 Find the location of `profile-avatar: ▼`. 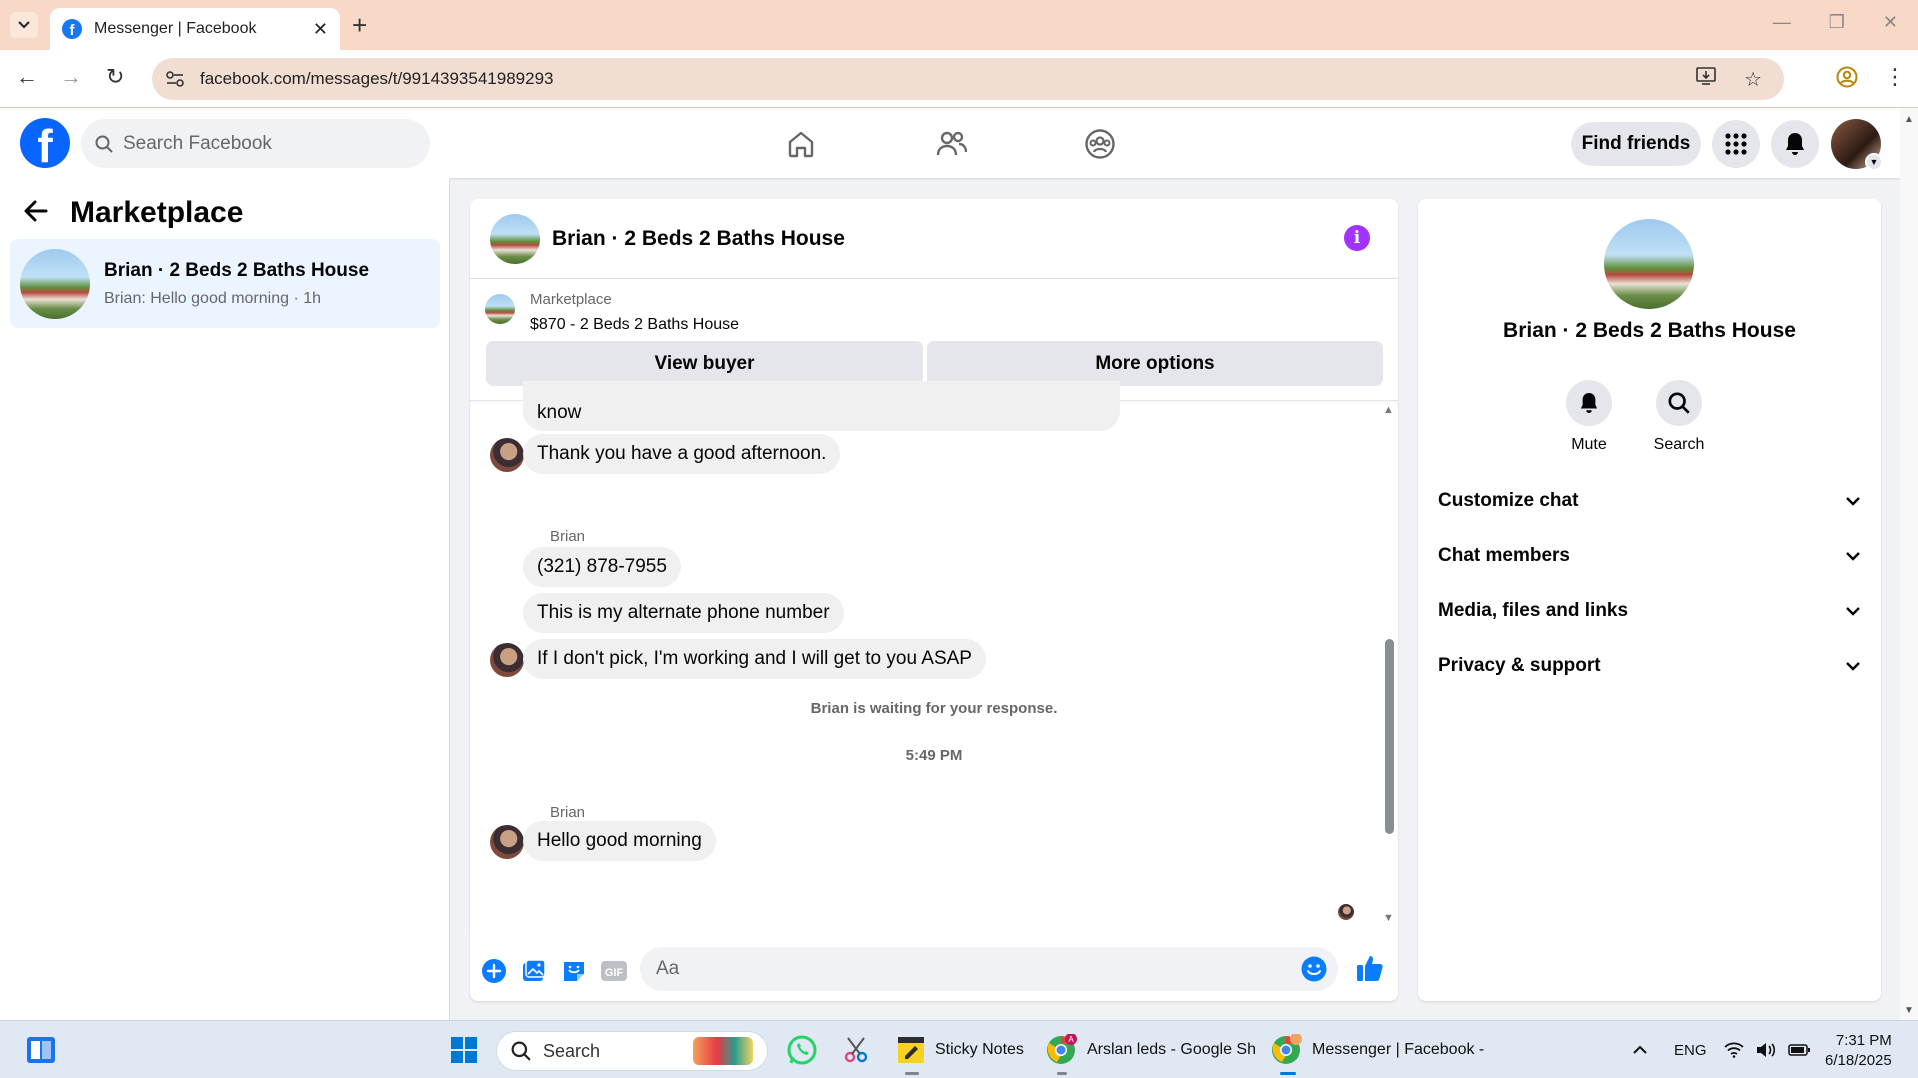

profile-avatar: ▼ is located at coordinates (1857, 145).